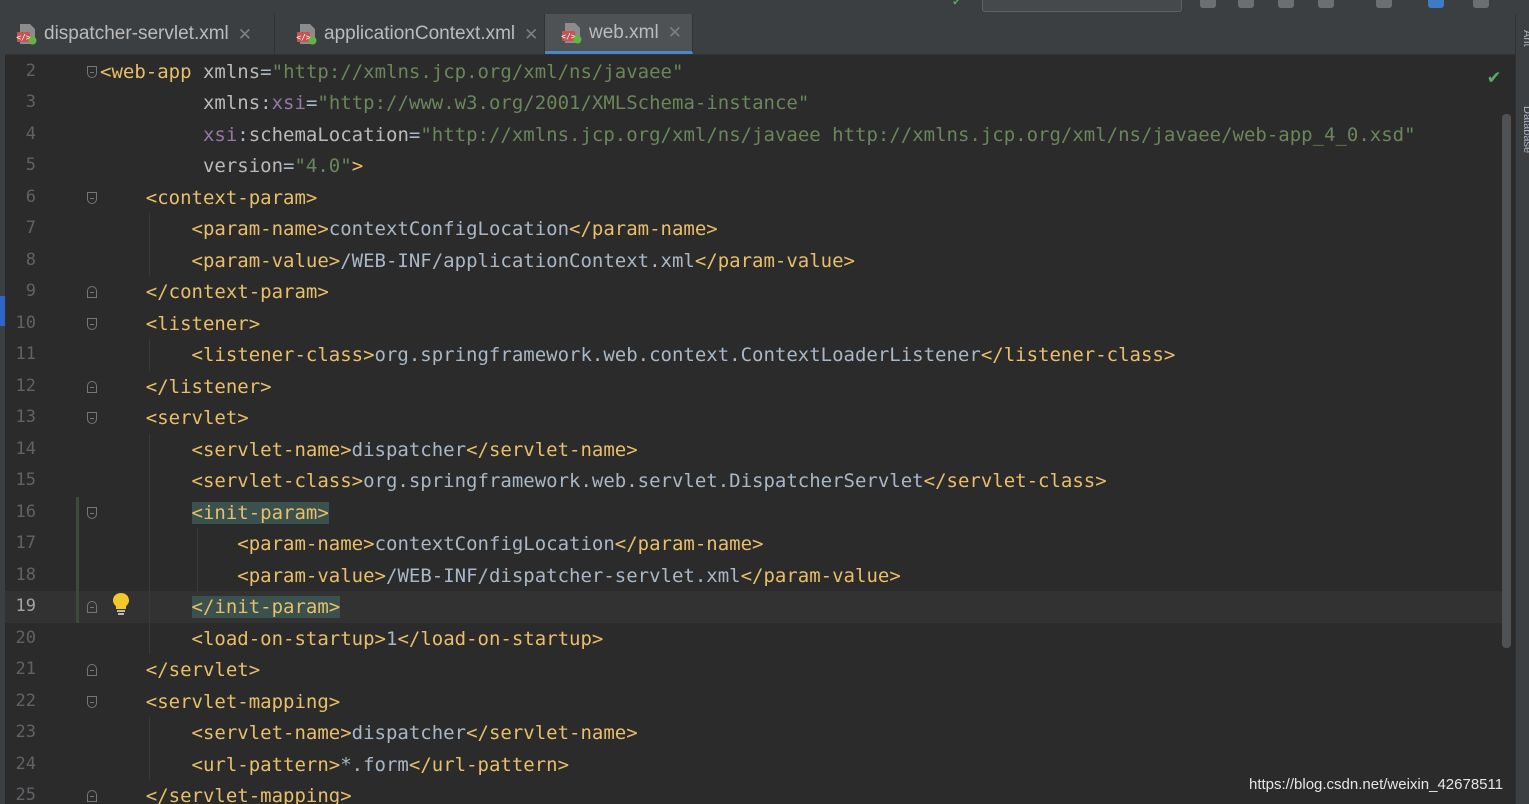 The height and width of the screenshot is (804, 1529). Describe the element at coordinates (20, 354) in the screenshot. I see `line-number: 11` at that location.